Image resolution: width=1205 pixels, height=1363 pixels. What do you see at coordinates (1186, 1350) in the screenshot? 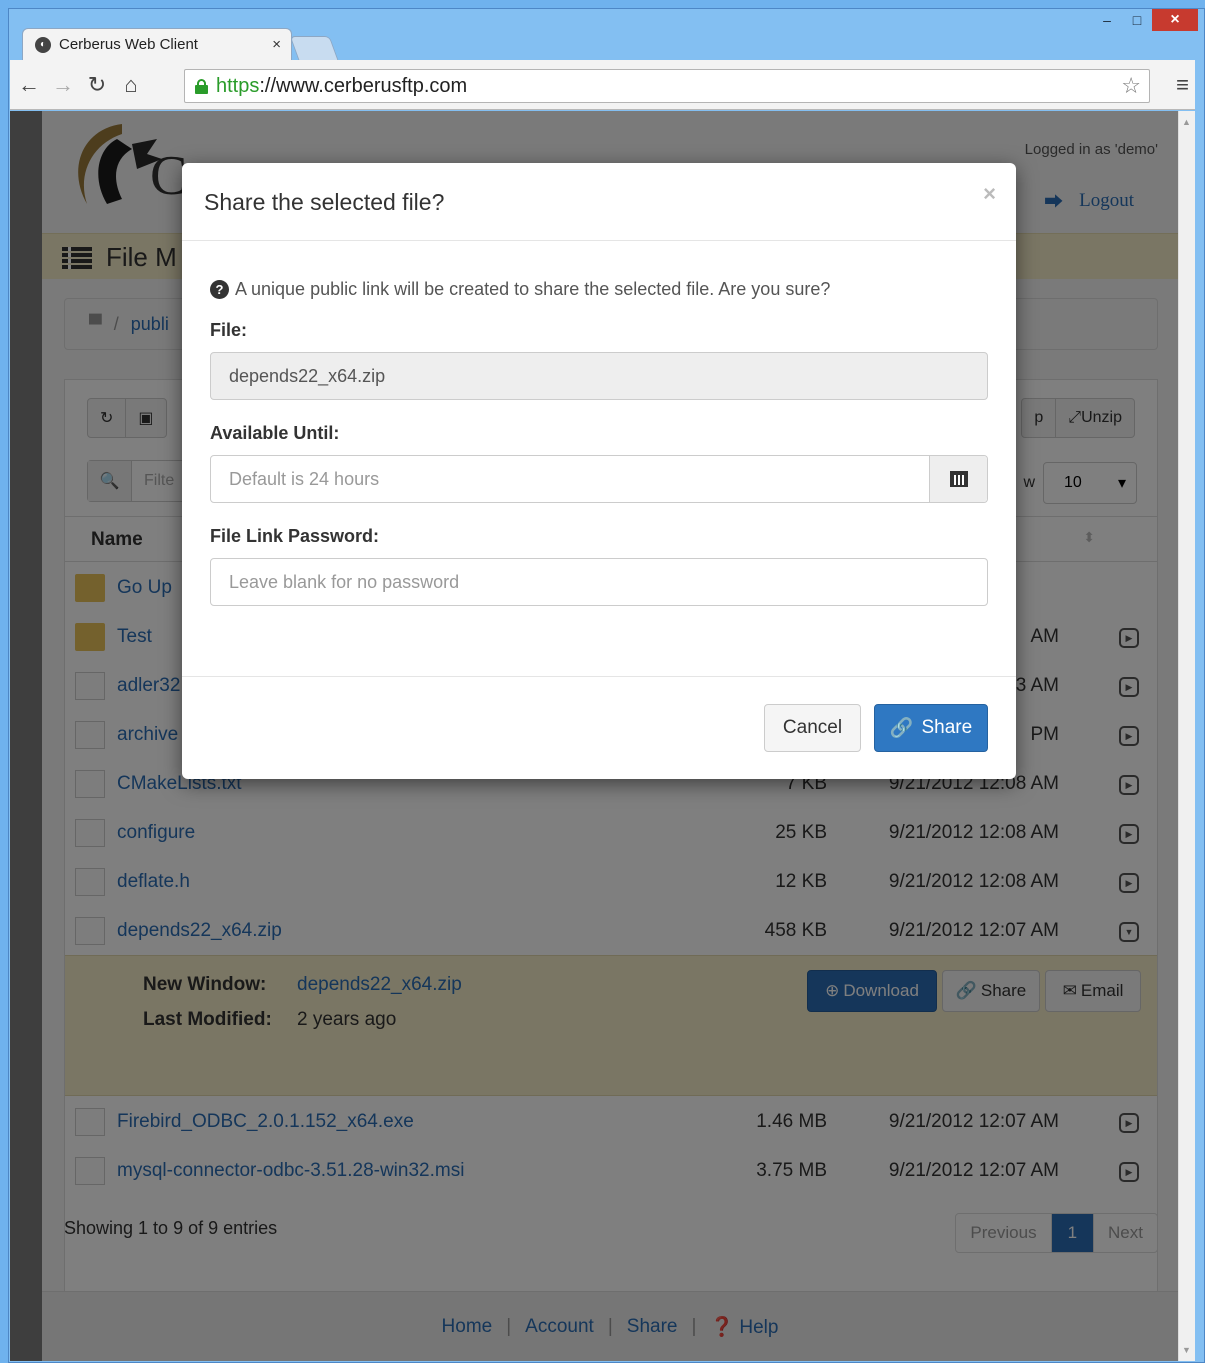
I see `scroll-down-icon: ▼` at bounding box center [1186, 1350].